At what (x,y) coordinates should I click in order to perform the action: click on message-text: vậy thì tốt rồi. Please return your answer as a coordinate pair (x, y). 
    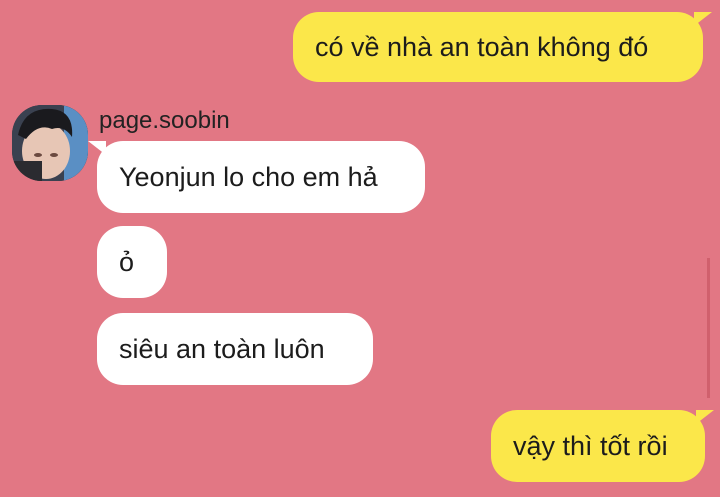
    Looking at the image, I should click on (590, 445).